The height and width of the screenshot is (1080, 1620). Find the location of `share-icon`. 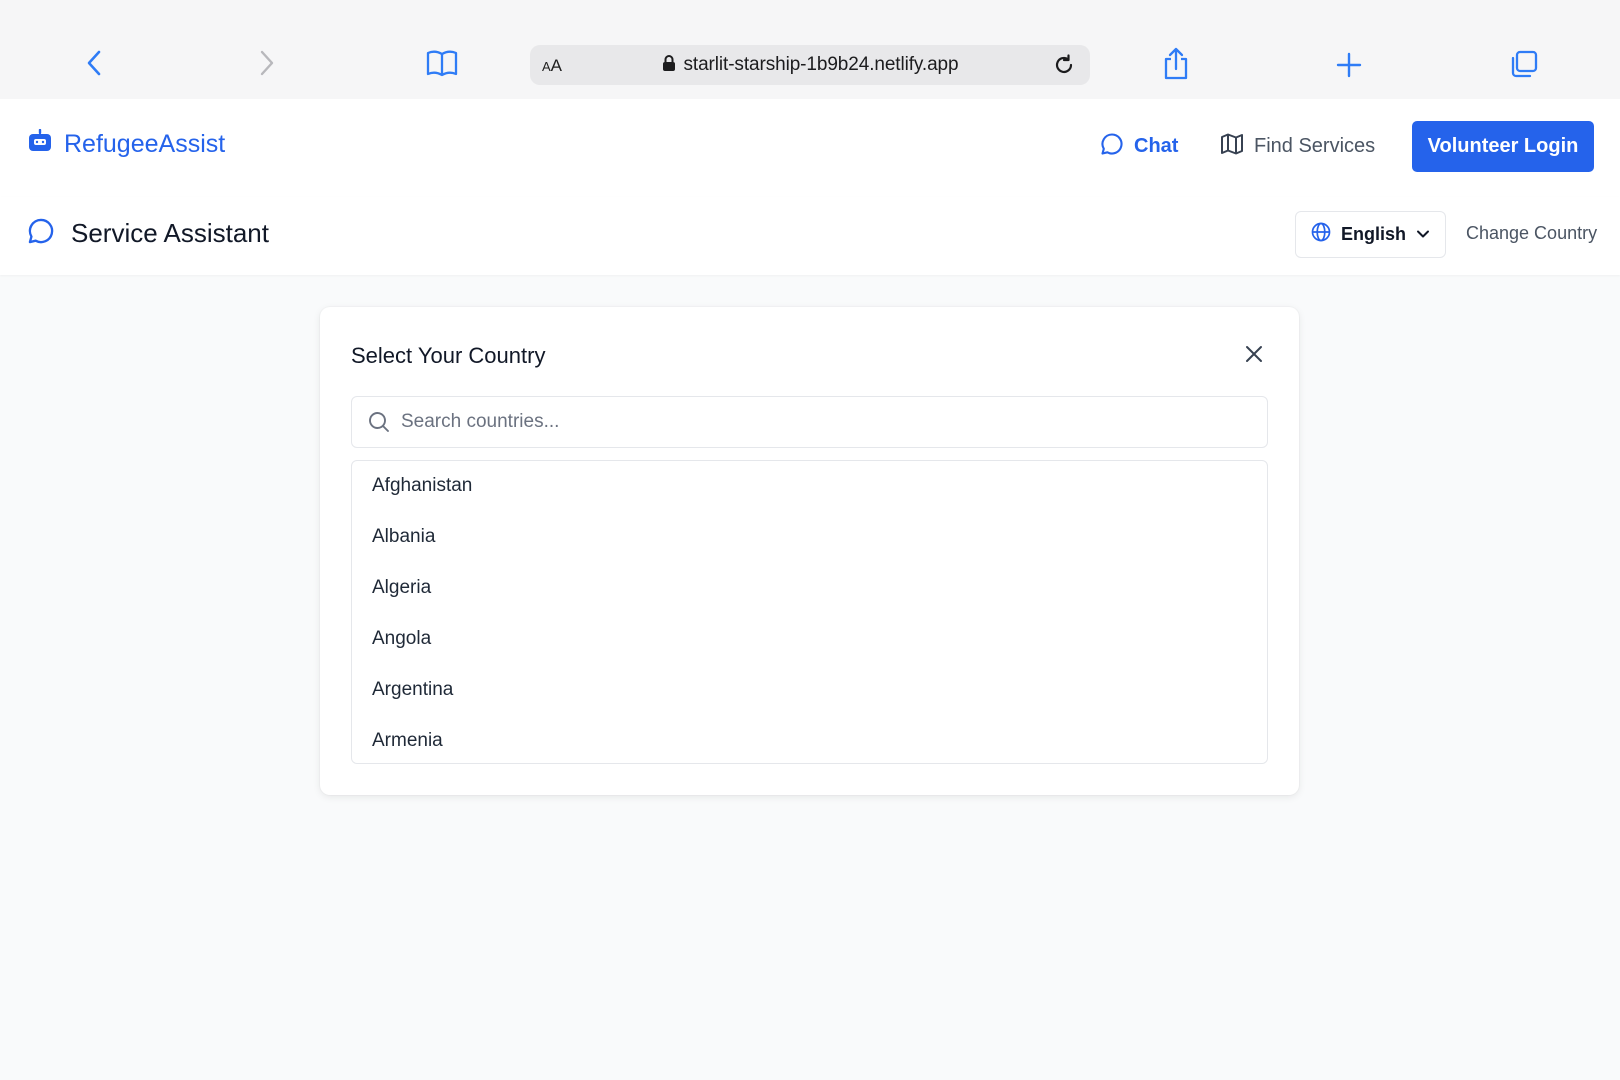

share-icon is located at coordinates (1176, 64).